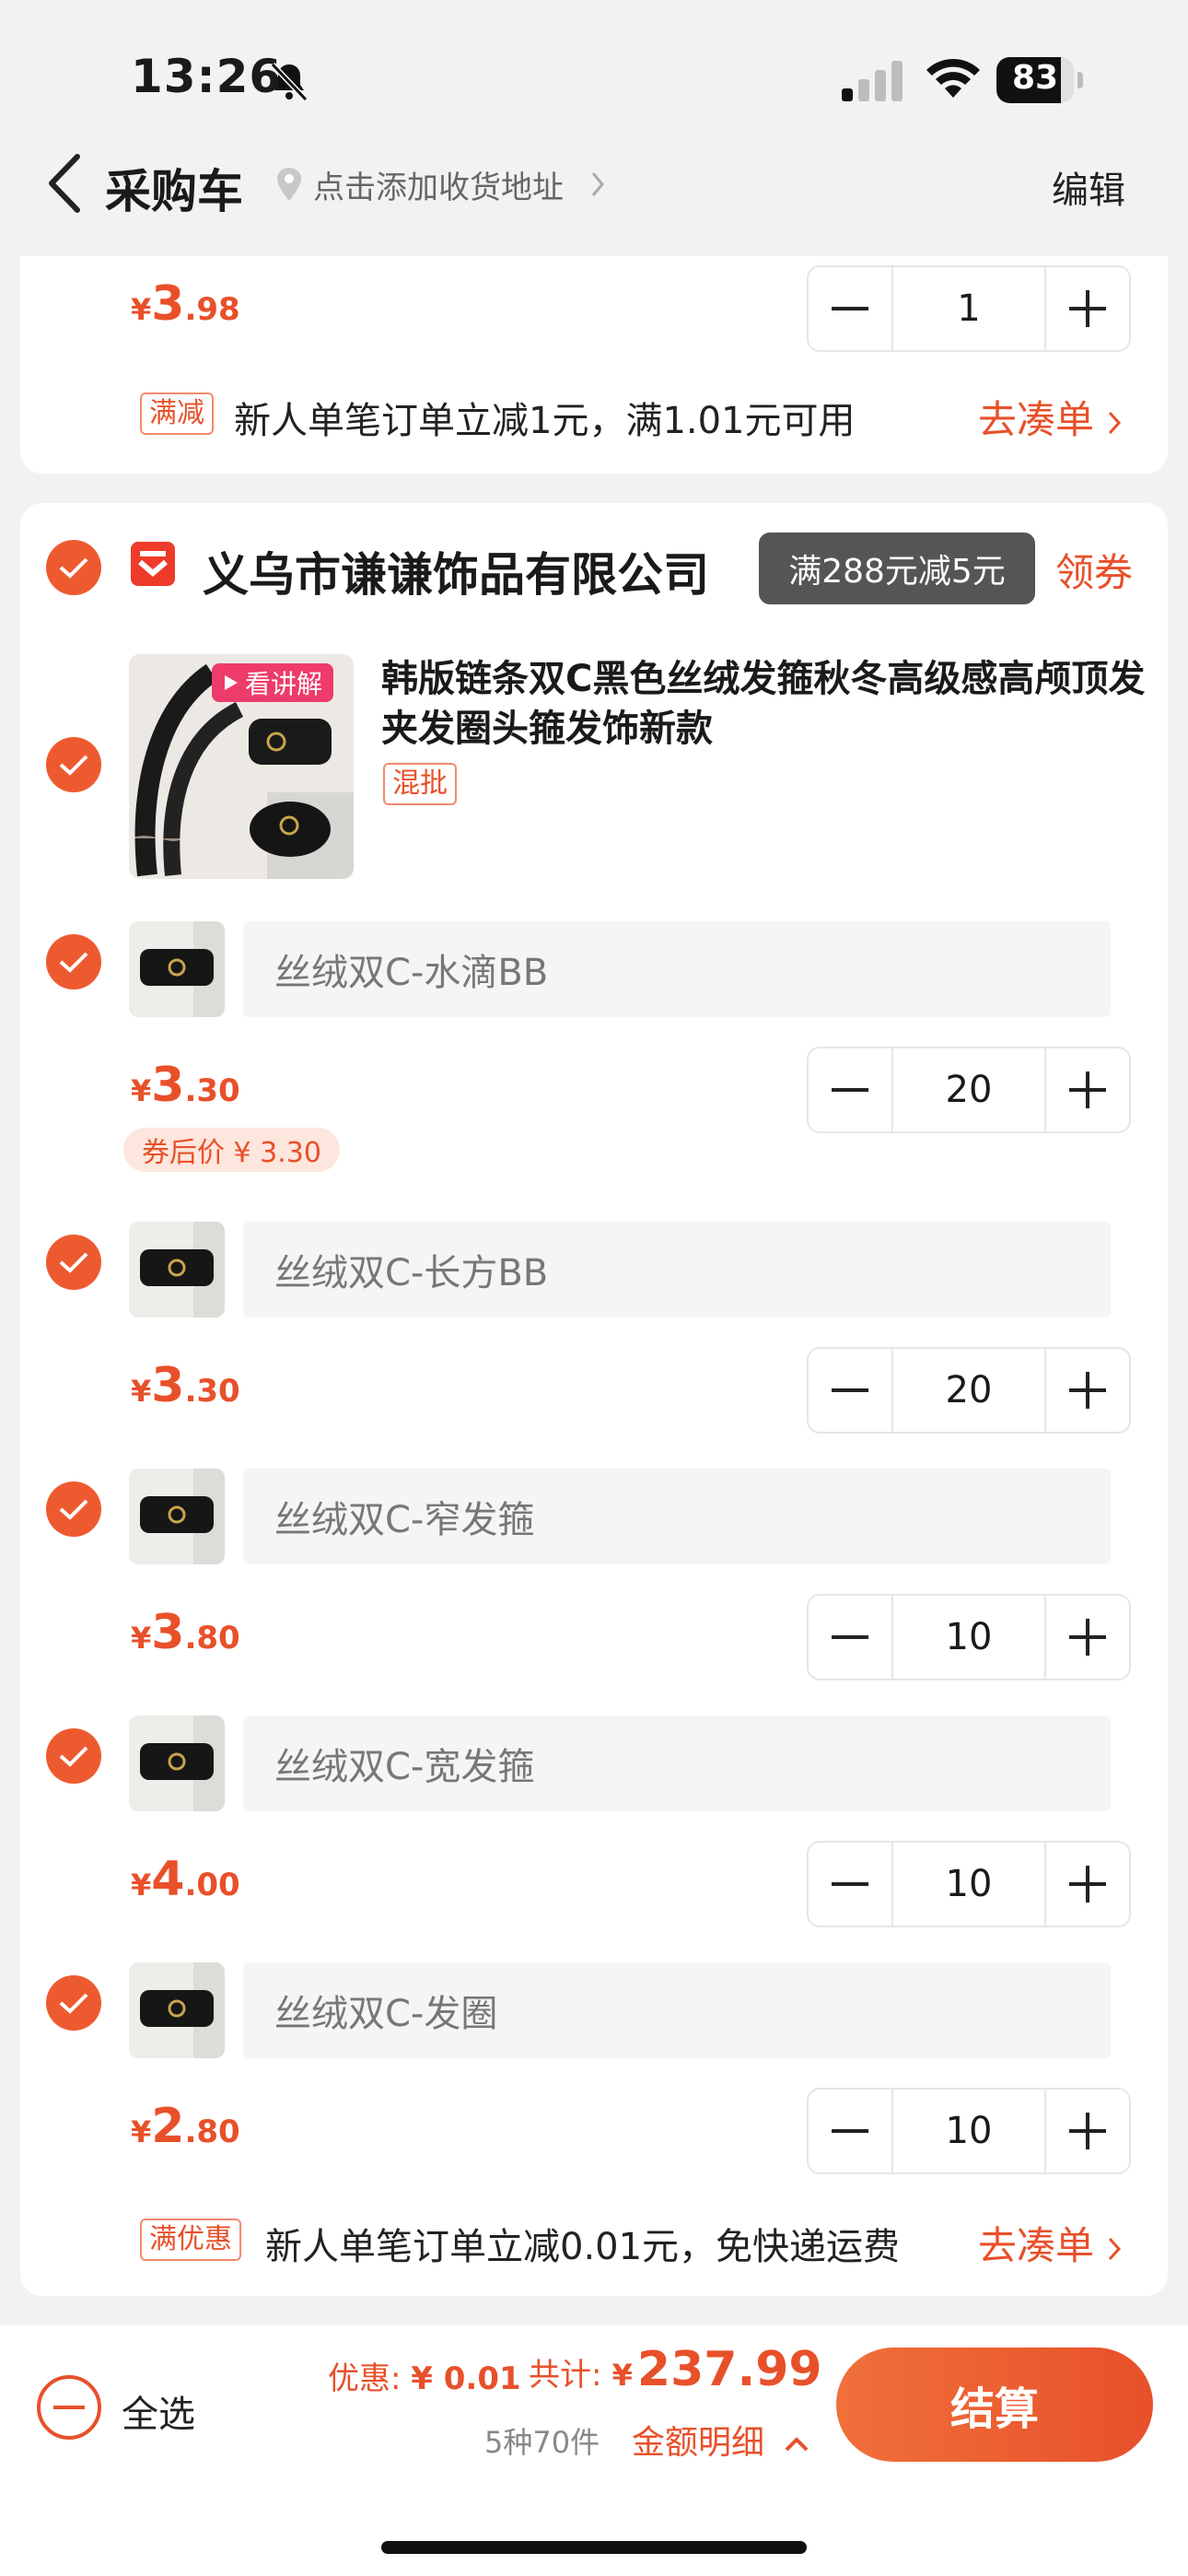  I want to click on promo-tag: 满优惠, so click(190, 2240).